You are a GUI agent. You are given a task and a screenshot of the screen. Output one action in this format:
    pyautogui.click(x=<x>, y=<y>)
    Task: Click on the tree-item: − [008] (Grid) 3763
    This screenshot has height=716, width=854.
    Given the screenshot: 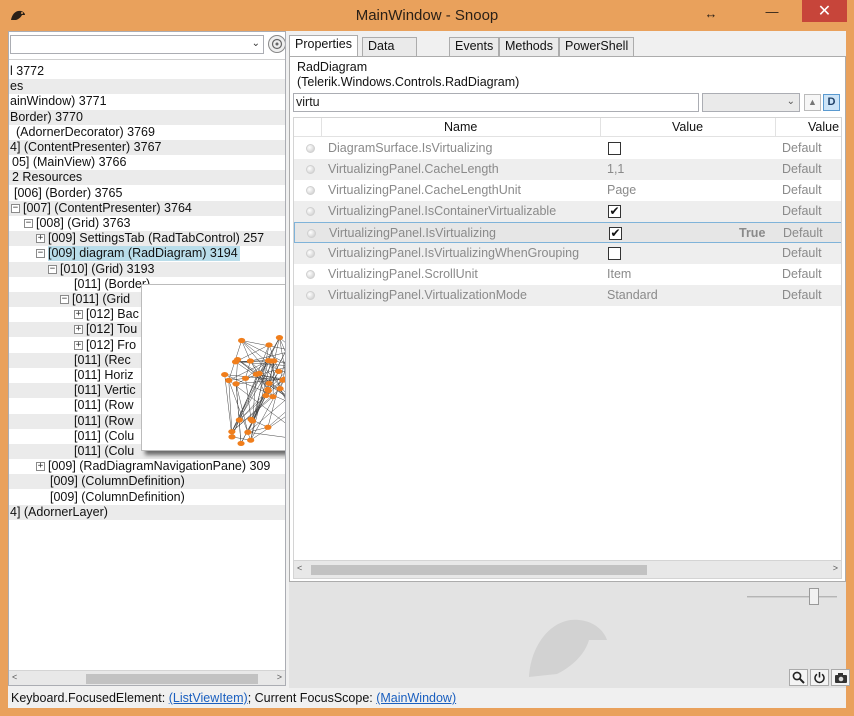 What is the action you would take?
    pyautogui.click(x=147, y=223)
    